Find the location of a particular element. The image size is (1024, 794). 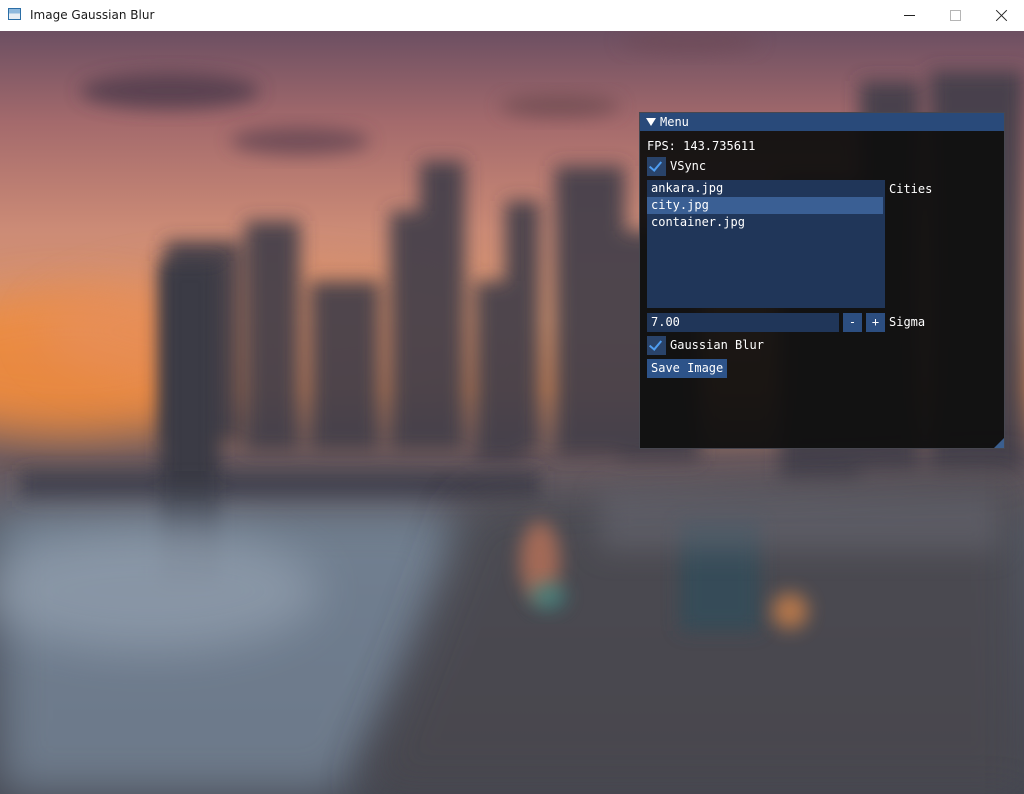

fps-readout: FPS: 143.735611 is located at coordinates (701, 146).